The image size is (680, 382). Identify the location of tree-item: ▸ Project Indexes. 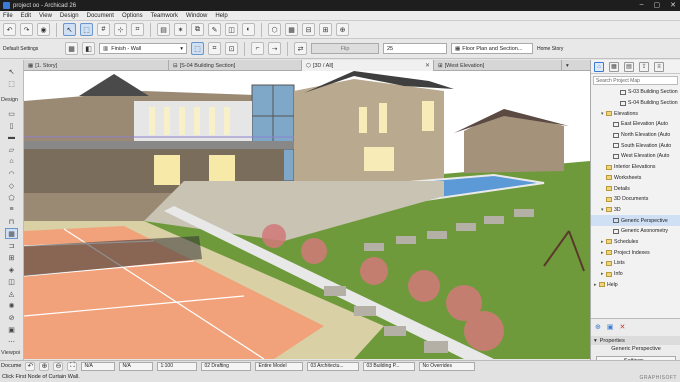
(635, 252).